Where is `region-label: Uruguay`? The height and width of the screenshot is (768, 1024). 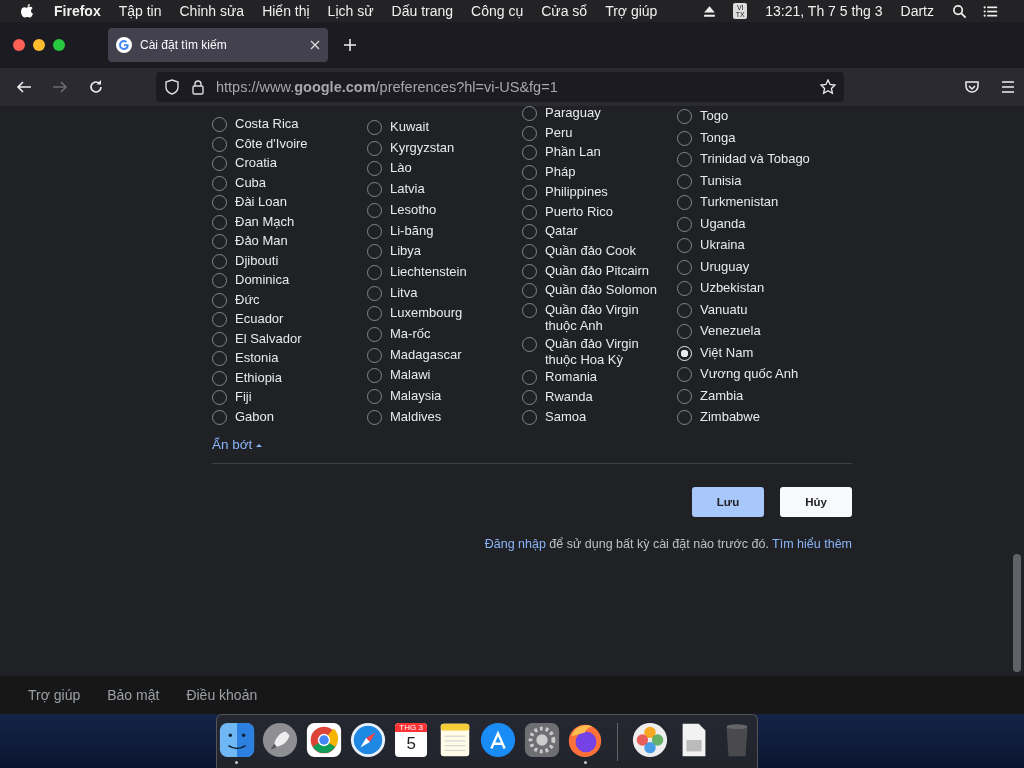
region-label: Uruguay is located at coordinates (725, 266).